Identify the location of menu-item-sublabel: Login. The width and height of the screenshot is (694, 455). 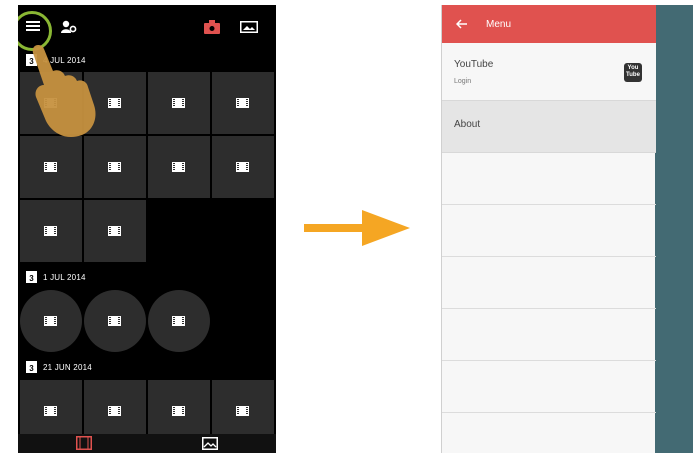
(463, 81).